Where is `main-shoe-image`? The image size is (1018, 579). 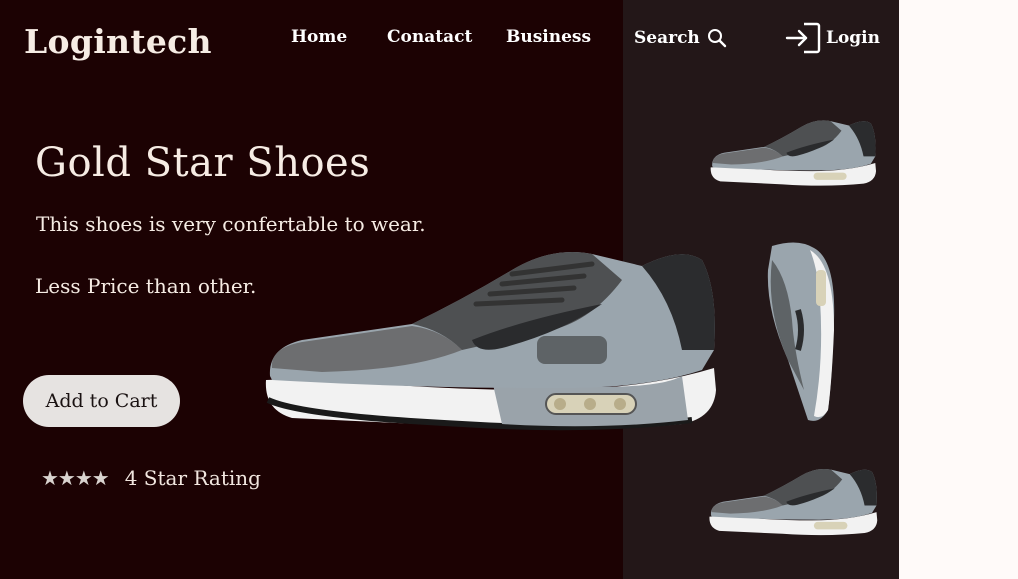
main-shoe-image is located at coordinates (490, 341).